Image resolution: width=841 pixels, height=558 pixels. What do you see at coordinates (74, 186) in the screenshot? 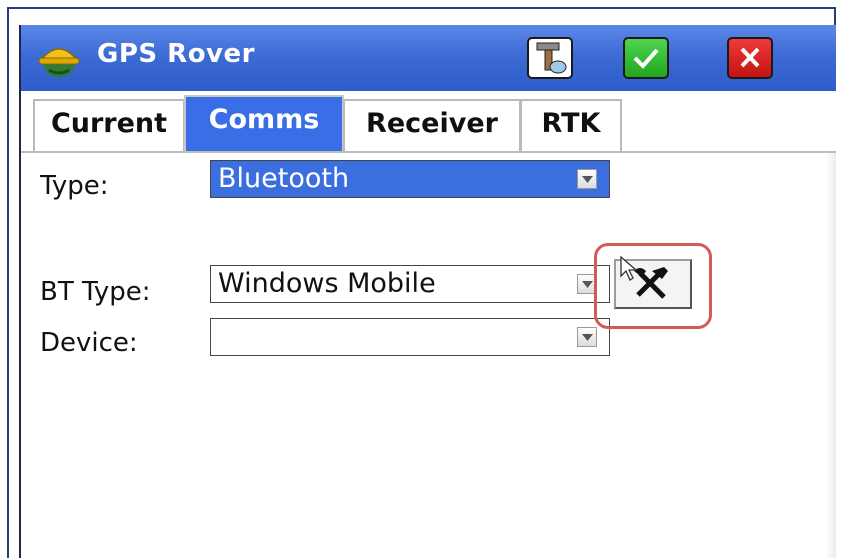
I see `type-label: Type:` at bounding box center [74, 186].